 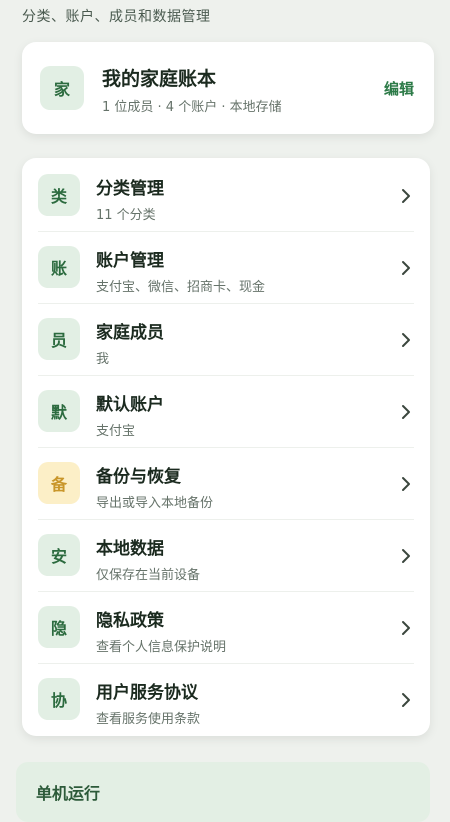 I want to click on page-subtitle: 分类、账户、成员和数据管理, so click(x=116, y=17).